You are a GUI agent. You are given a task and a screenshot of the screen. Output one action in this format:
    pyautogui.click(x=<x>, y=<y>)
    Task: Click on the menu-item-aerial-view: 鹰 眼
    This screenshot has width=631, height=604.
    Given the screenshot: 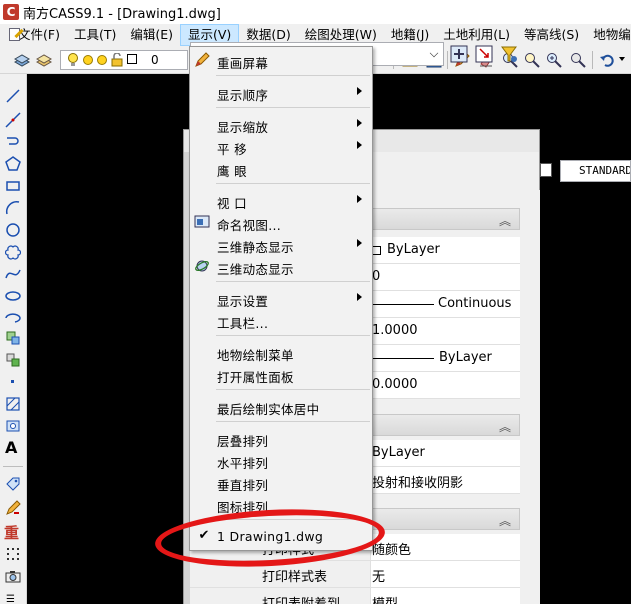 What is the action you would take?
    pyautogui.click(x=281, y=168)
    